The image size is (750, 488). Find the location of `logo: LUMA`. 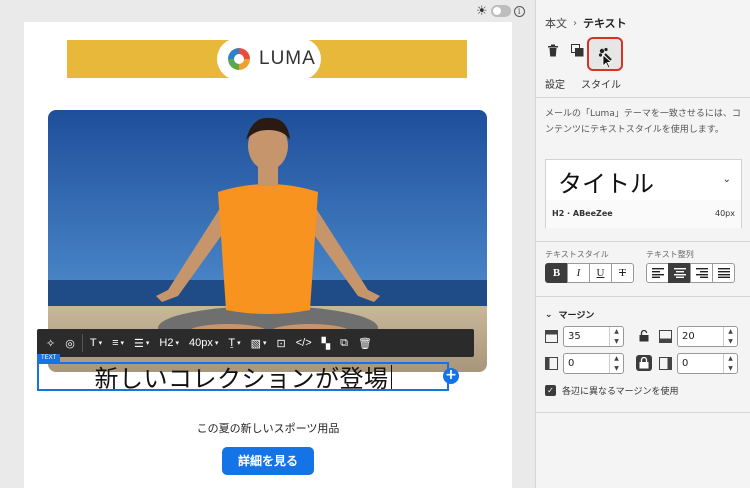

logo: LUMA is located at coordinates (269, 59).